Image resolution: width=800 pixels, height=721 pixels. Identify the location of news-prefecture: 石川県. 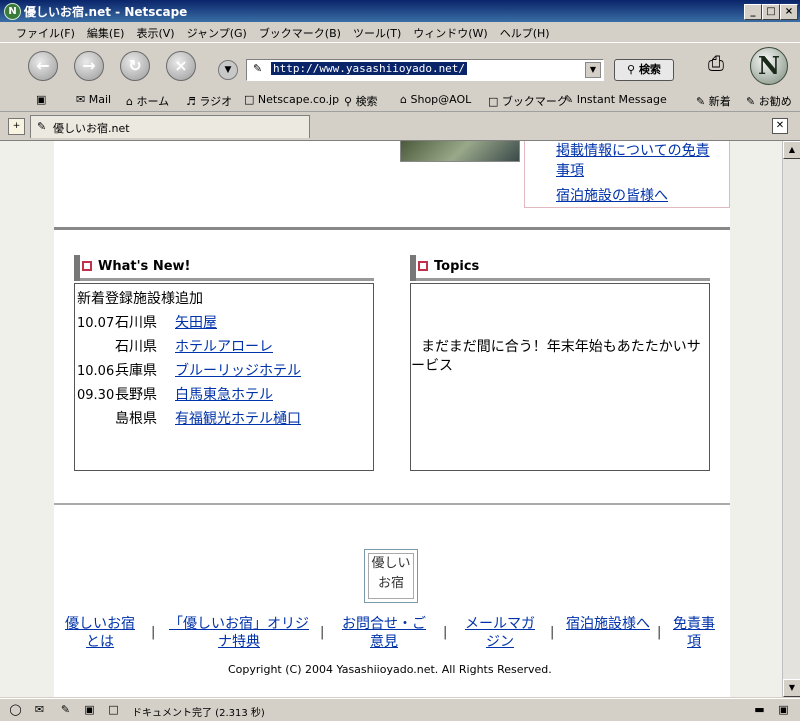
(136, 347).